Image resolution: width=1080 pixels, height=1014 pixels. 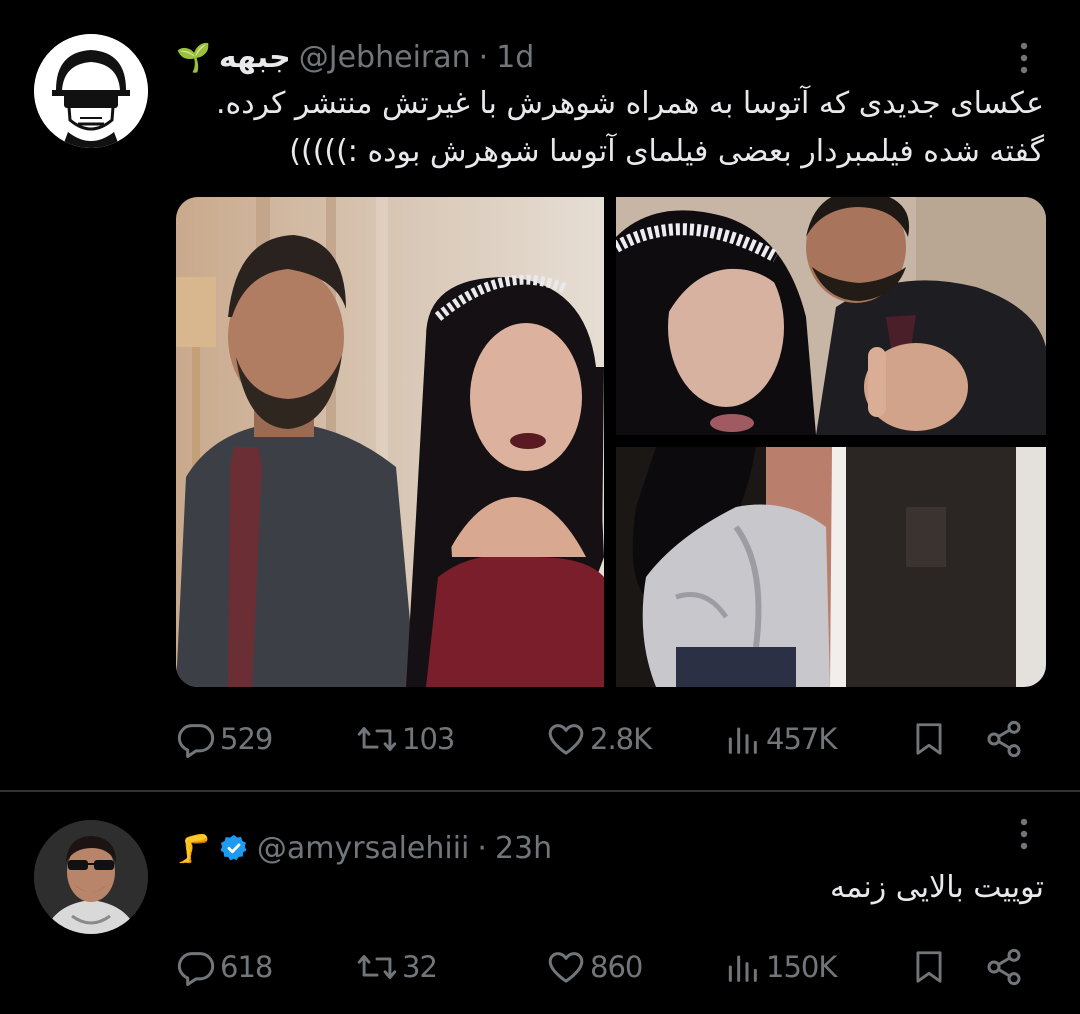 What do you see at coordinates (515, 57) in the screenshot?
I see `timestamp: 1d` at bounding box center [515, 57].